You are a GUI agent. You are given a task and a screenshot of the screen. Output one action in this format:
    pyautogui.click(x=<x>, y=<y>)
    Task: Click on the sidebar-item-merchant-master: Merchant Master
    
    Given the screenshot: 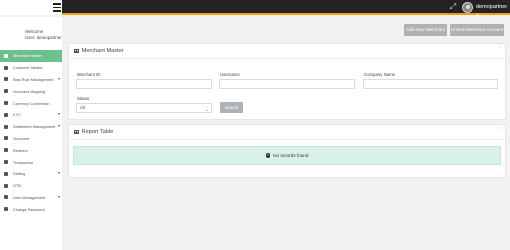 What is the action you would take?
    pyautogui.click(x=31, y=56)
    